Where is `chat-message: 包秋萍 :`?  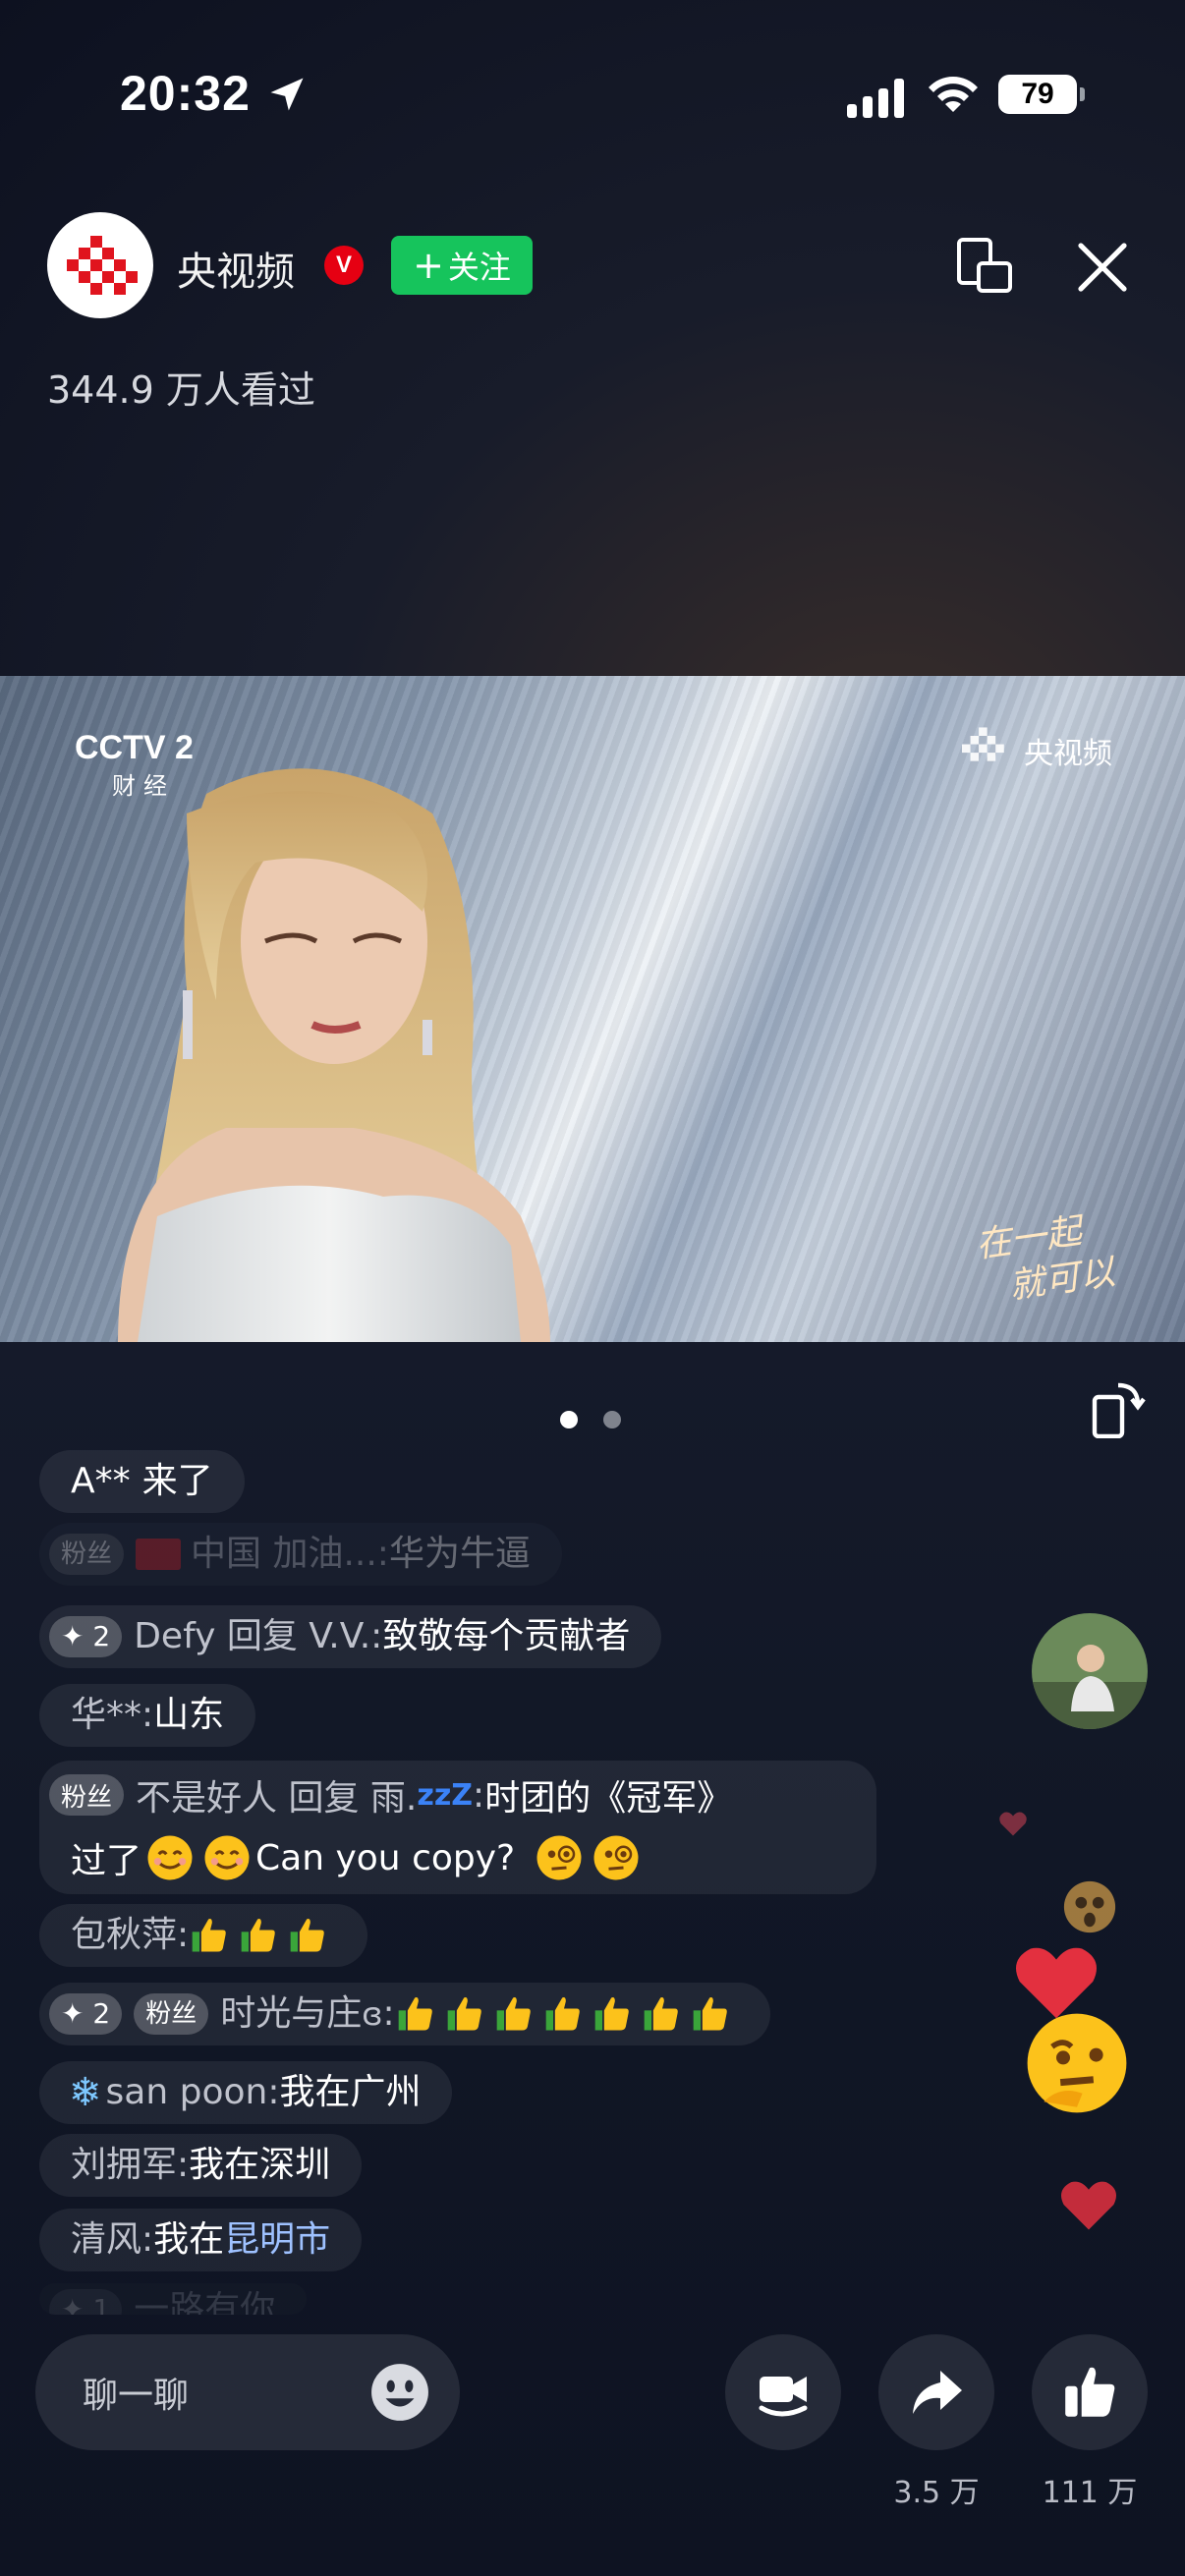 chat-message: 包秋萍 : is located at coordinates (204, 1935).